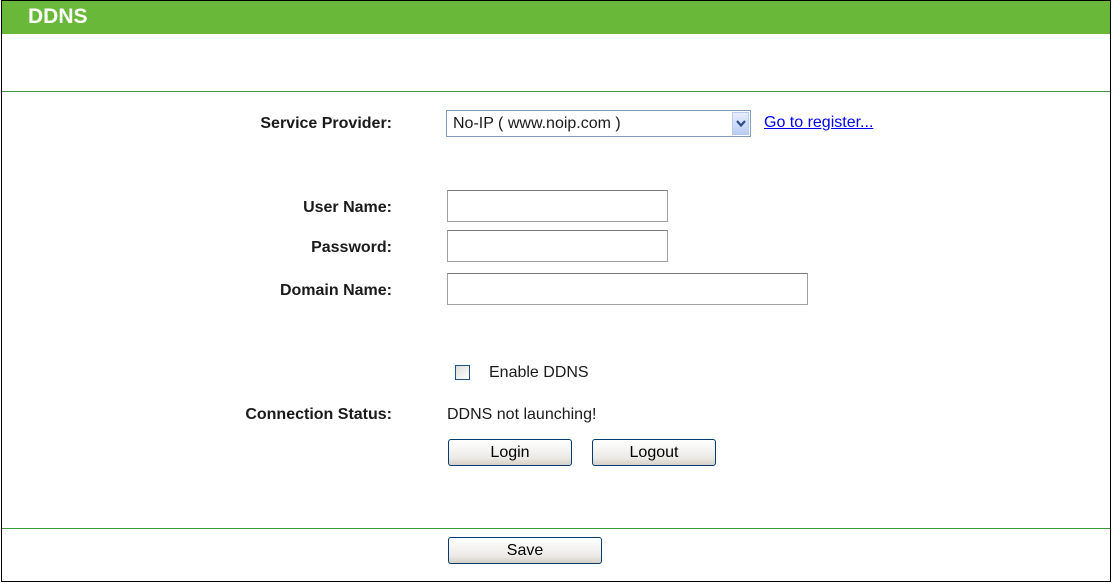 This screenshot has width=1114, height=584. Describe the element at coordinates (557, 206) in the screenshot. I see `user-name-input` at that location.